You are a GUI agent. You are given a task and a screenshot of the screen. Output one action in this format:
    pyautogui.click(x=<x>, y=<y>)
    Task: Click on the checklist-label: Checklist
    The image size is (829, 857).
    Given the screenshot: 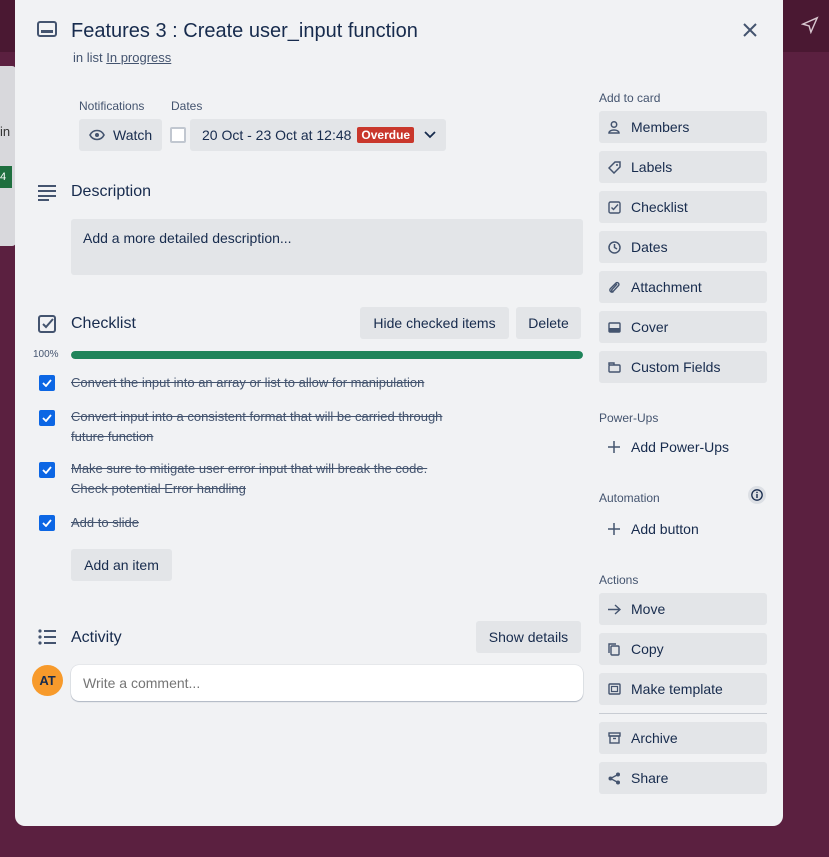 What is the action you would take?
    pyautogui.click(x=659, y=207)
    